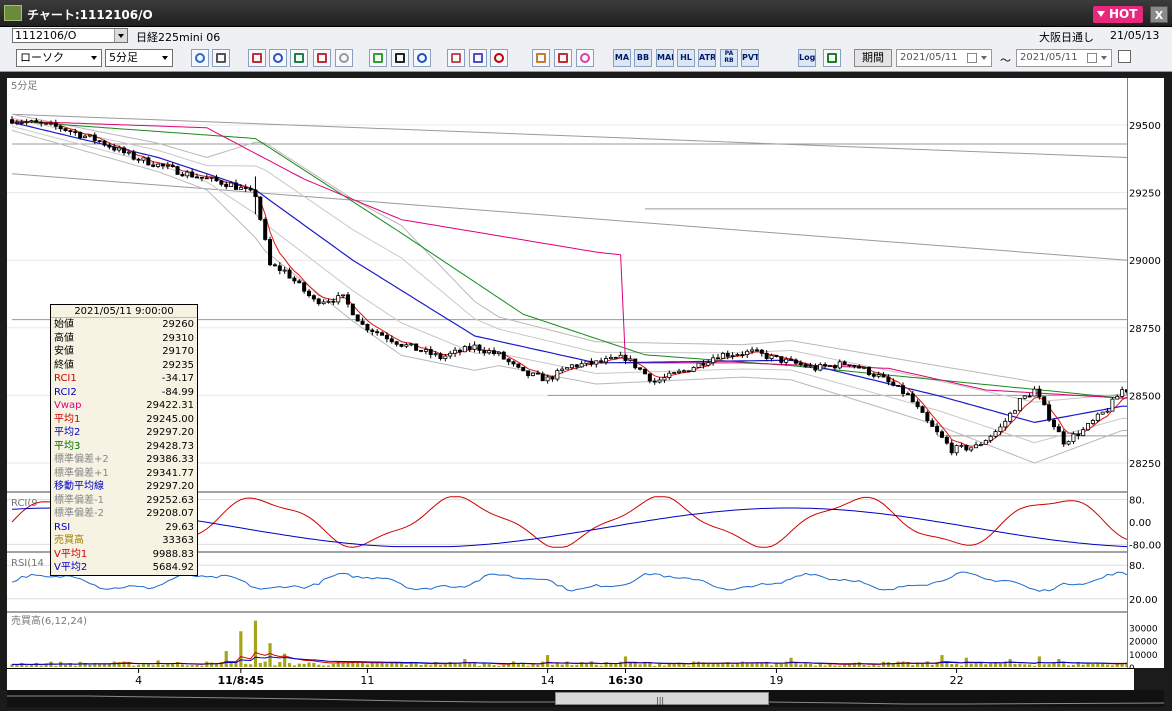 The image size is (1172, 711). I want to click on data-window-row: V平均1 9988.83, so click(124, 555).